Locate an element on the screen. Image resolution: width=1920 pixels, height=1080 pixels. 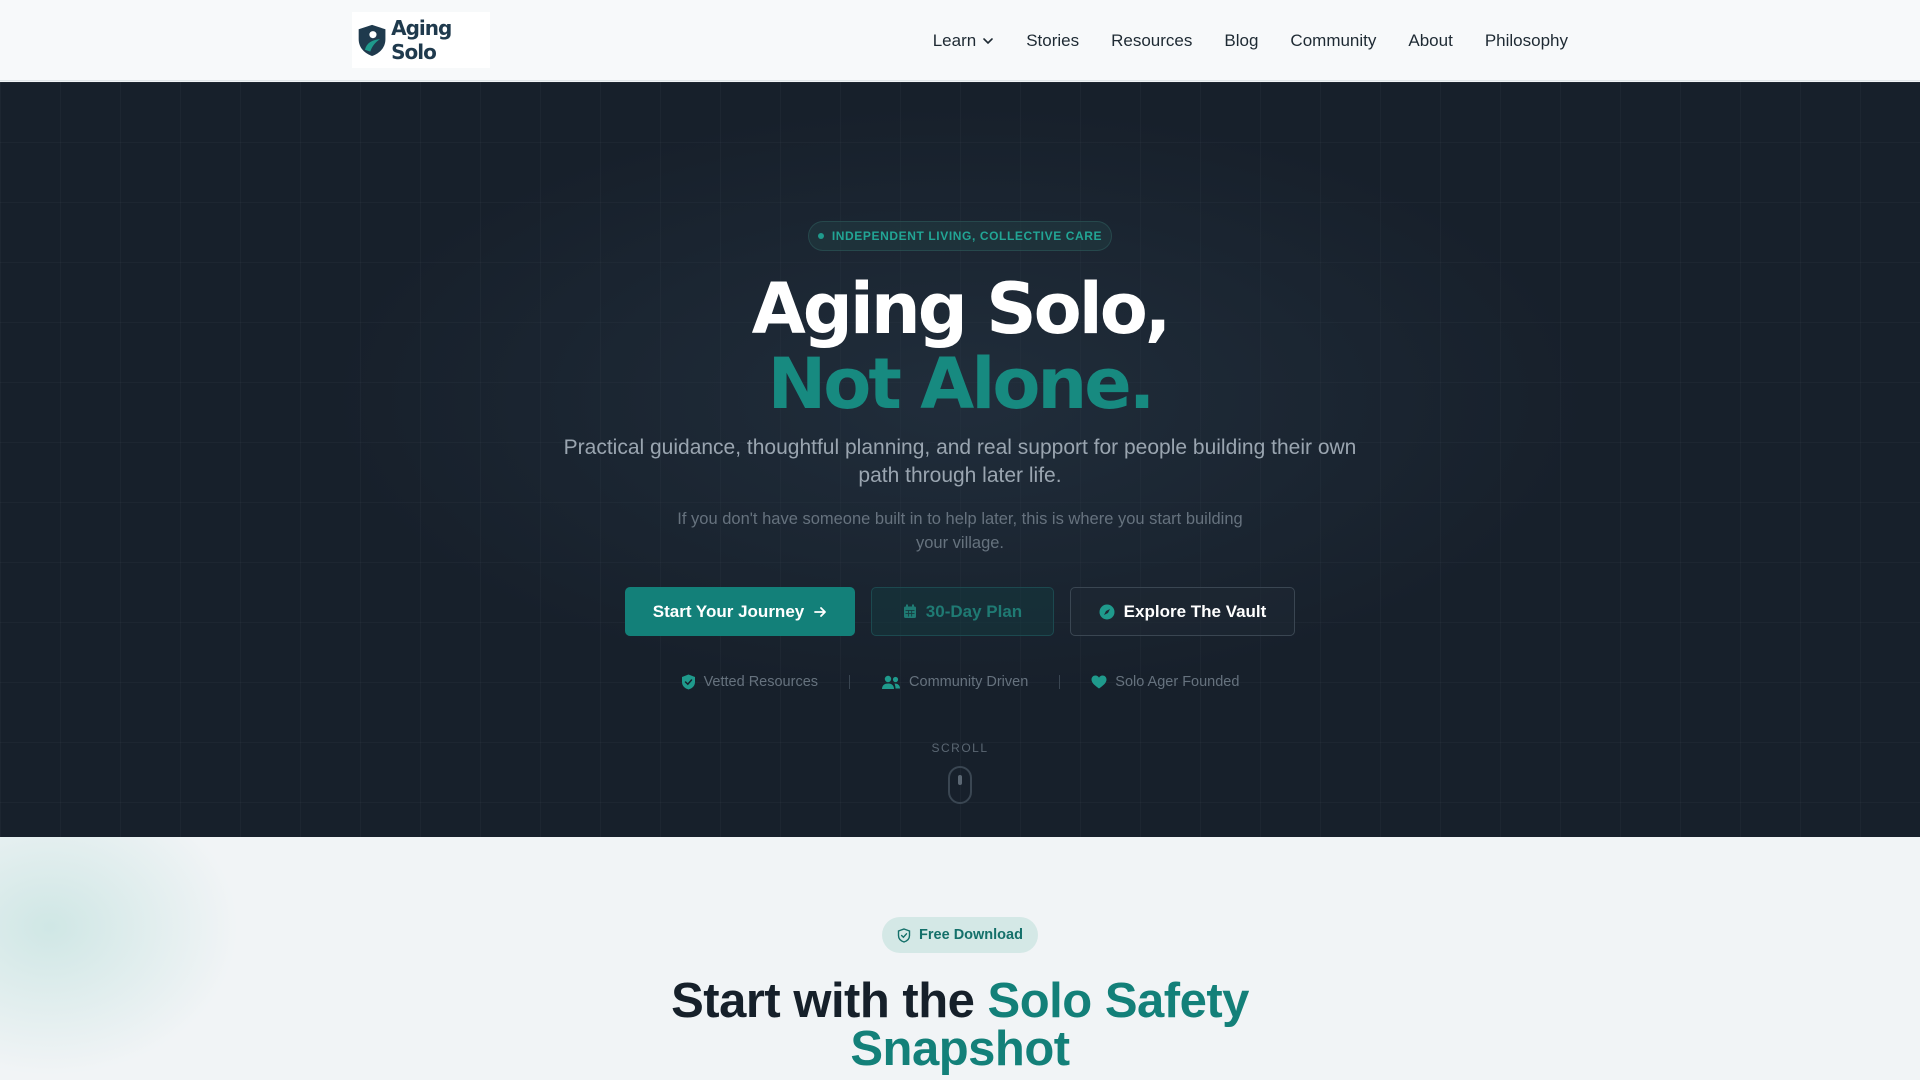
trust-label: Solo Ager Founded is located at coordinates (1177, 682).